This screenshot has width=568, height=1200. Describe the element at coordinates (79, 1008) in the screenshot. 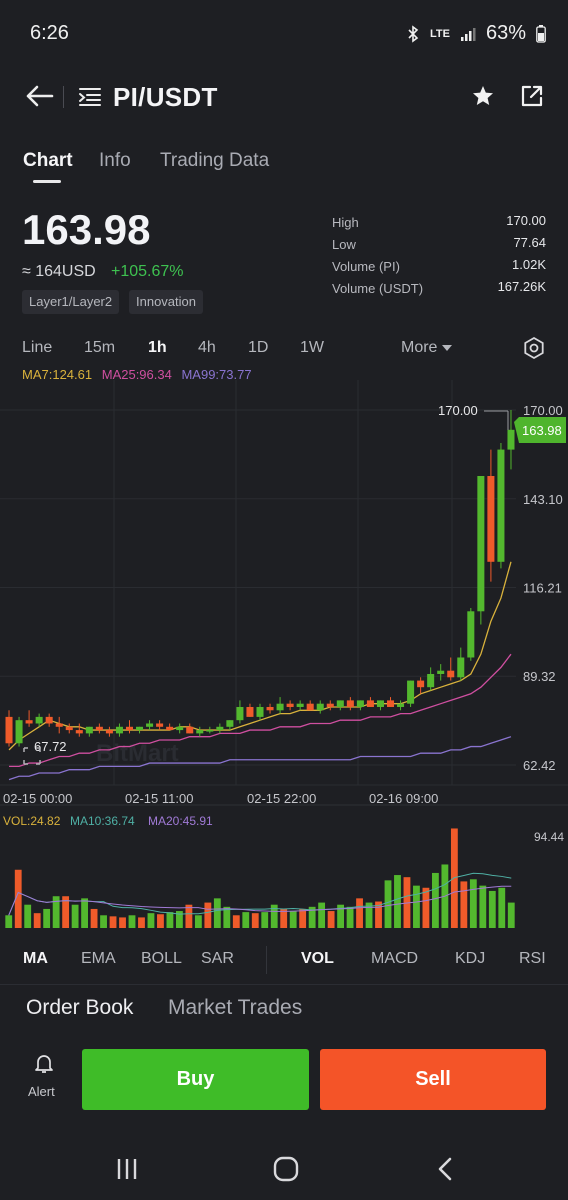

I see `tab-order-book: Order Book` at that location.